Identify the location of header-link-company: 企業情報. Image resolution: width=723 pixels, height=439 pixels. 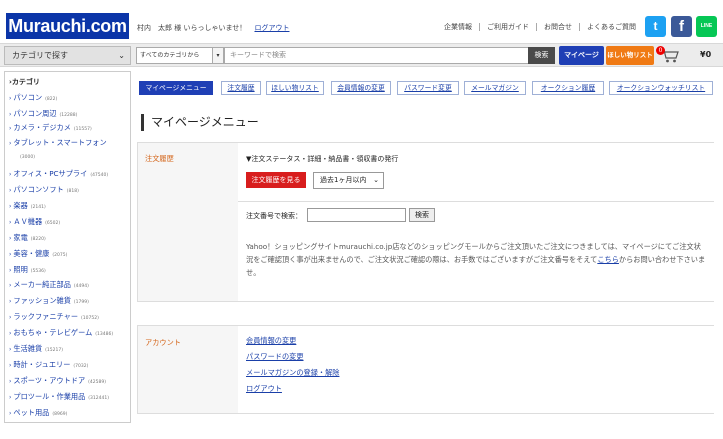
(461, 27).